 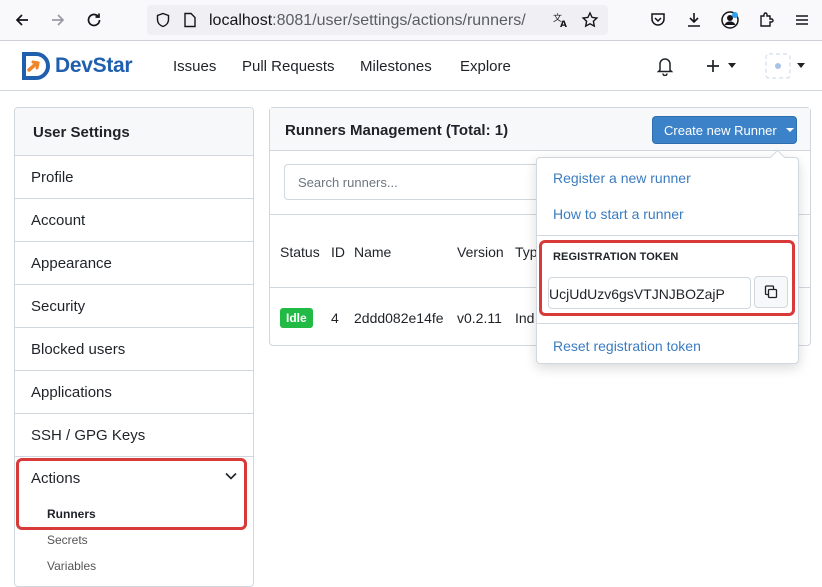 What do you see at coordinates (397, 130) in the screenshot?
I see `panel-title: Runners Management (Total: 1)` at bounding box center [397, 130].